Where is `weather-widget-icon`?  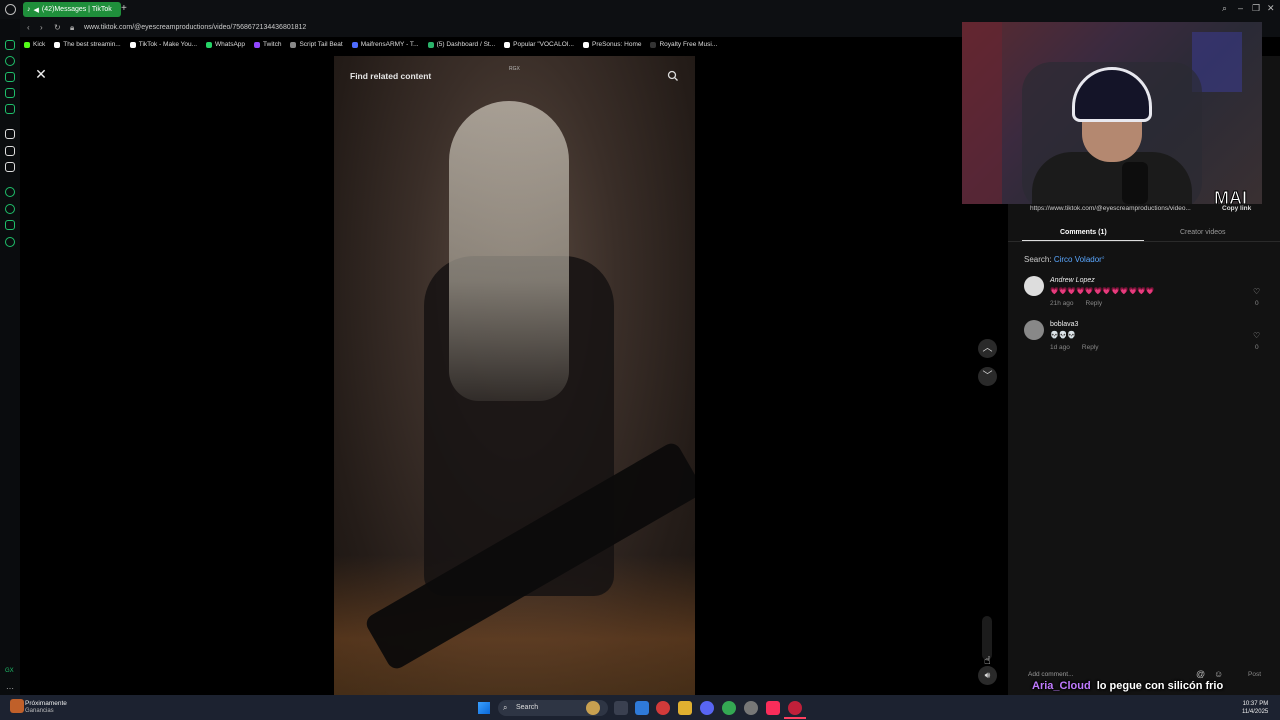
weather-widget-icon is located at coordinates (17, 706).